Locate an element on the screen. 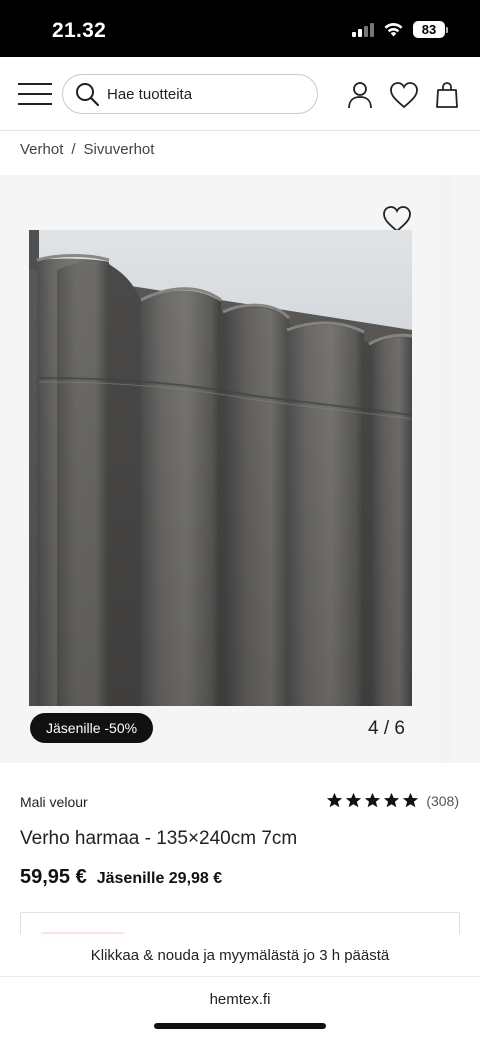  home-indicator is located at coordinates (240, 1026).